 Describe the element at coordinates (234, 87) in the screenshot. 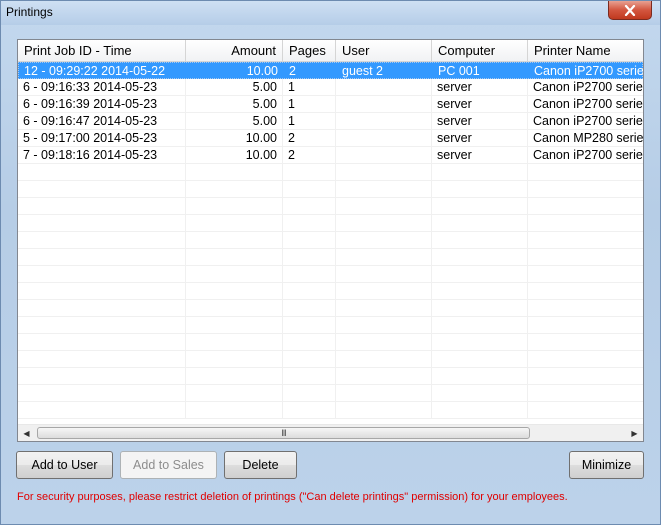

I see `cell-amount: 5.00` at that location.